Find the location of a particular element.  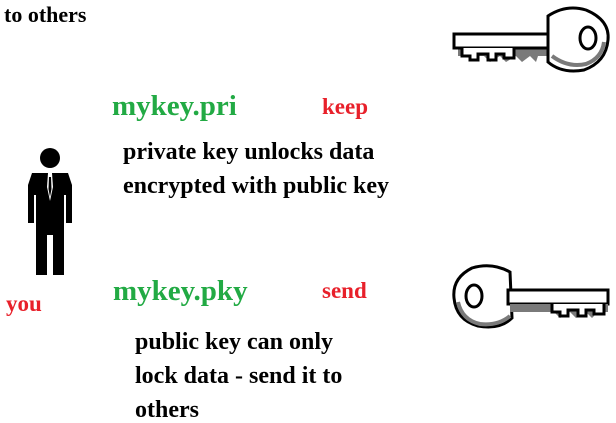

private-key-description-line: private key unlocks data is located at coordinates (249, 152).